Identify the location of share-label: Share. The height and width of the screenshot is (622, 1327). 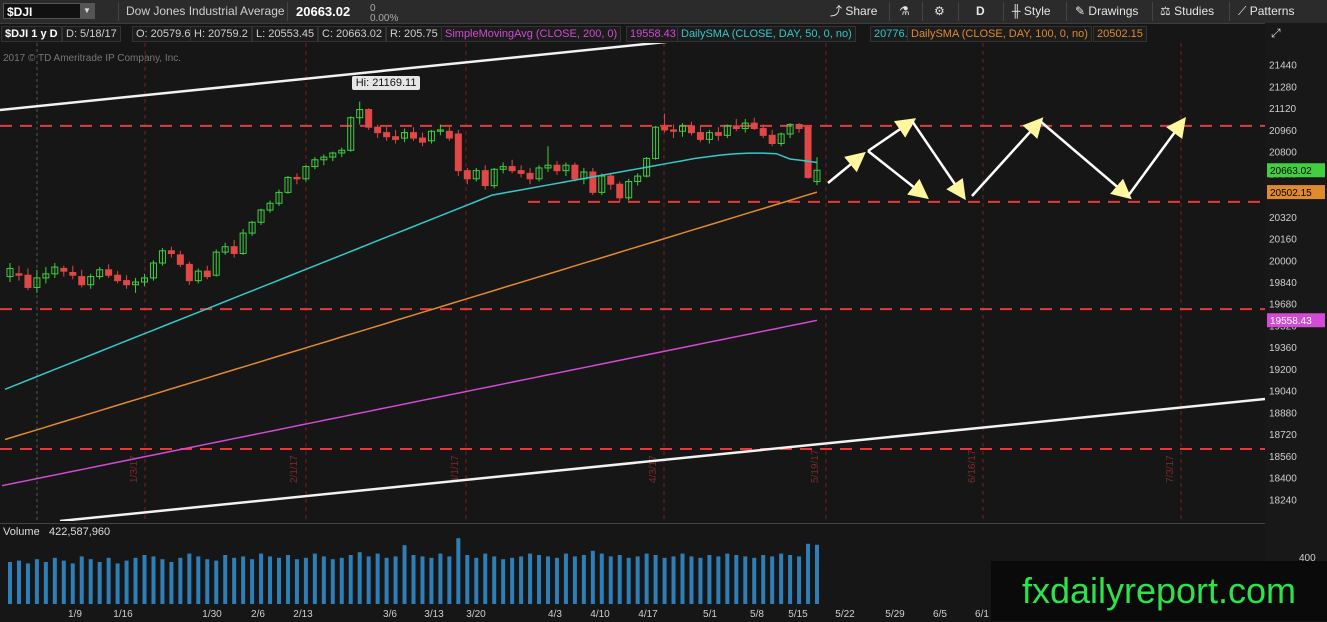
(861, 11).